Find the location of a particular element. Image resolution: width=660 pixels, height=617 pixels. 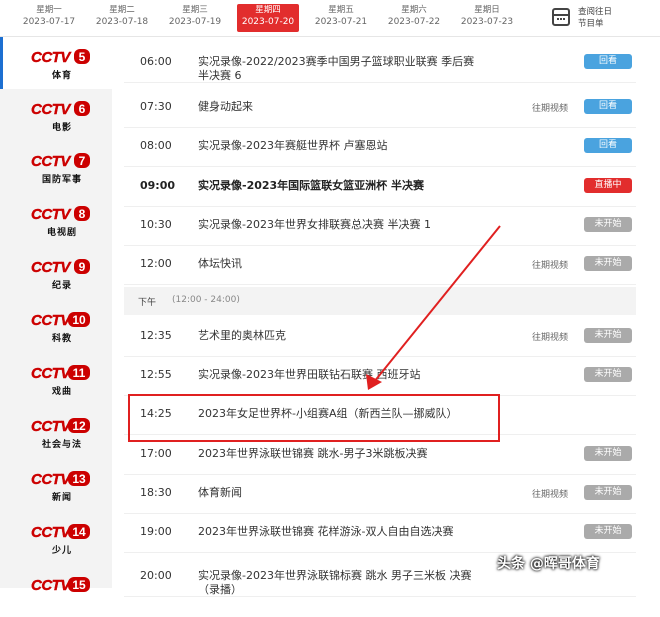

channel-name: 电影 is located at coordinates (62, 127).